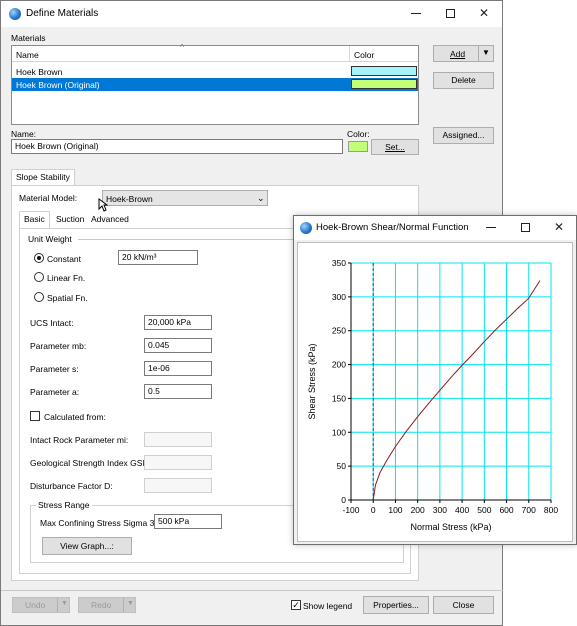 This screenshot has height=626, width=577. Describe the element at coordinates (27, 55) in the screenshot. I see `column-name: Name` at that location.